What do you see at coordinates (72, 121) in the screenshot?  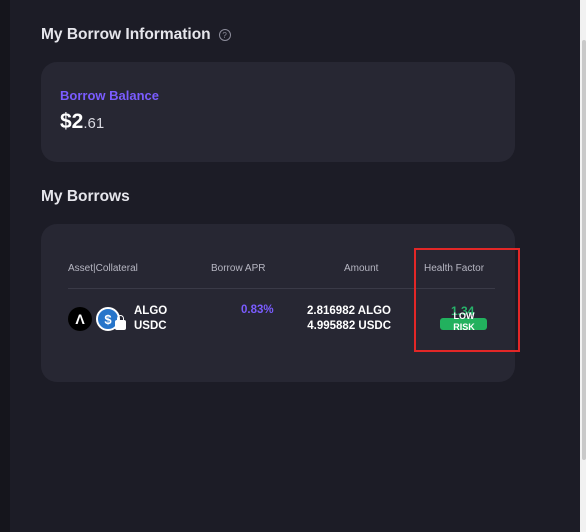 I see `borrow-balance-int: $2` at bounding box center [72, 121].